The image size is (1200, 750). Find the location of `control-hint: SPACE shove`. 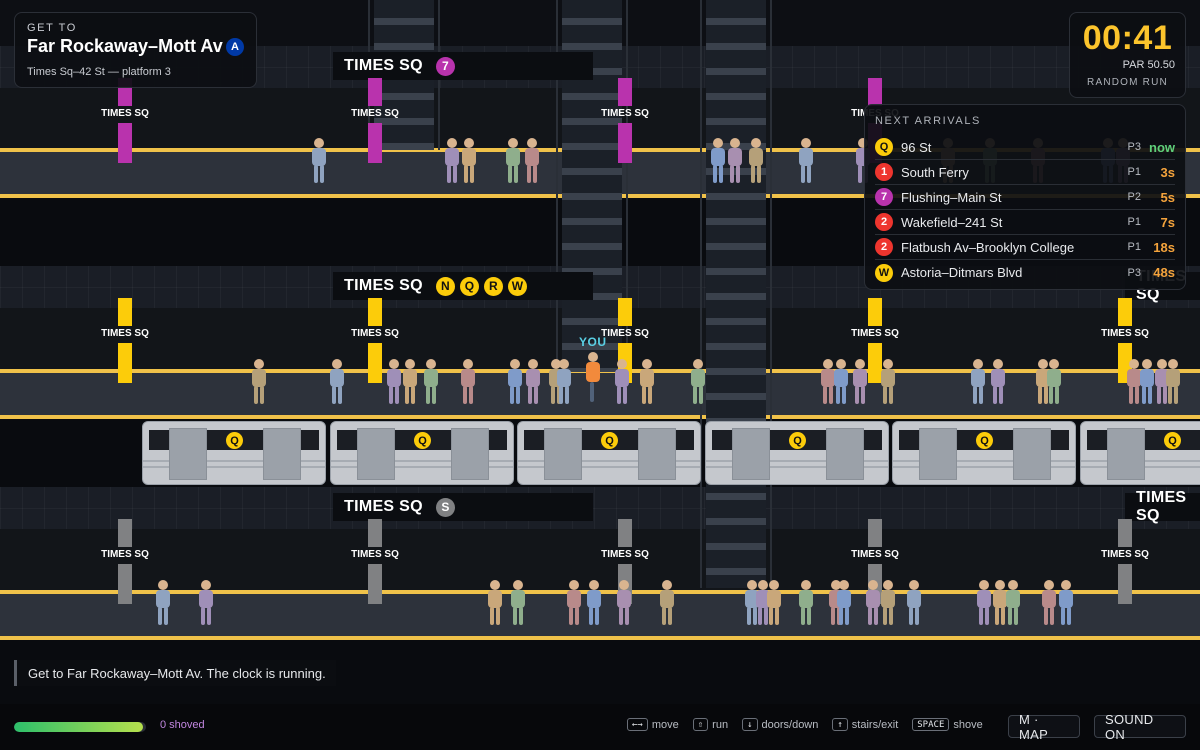

control-hint: SPACE shove is located at coordinates (947, 724).